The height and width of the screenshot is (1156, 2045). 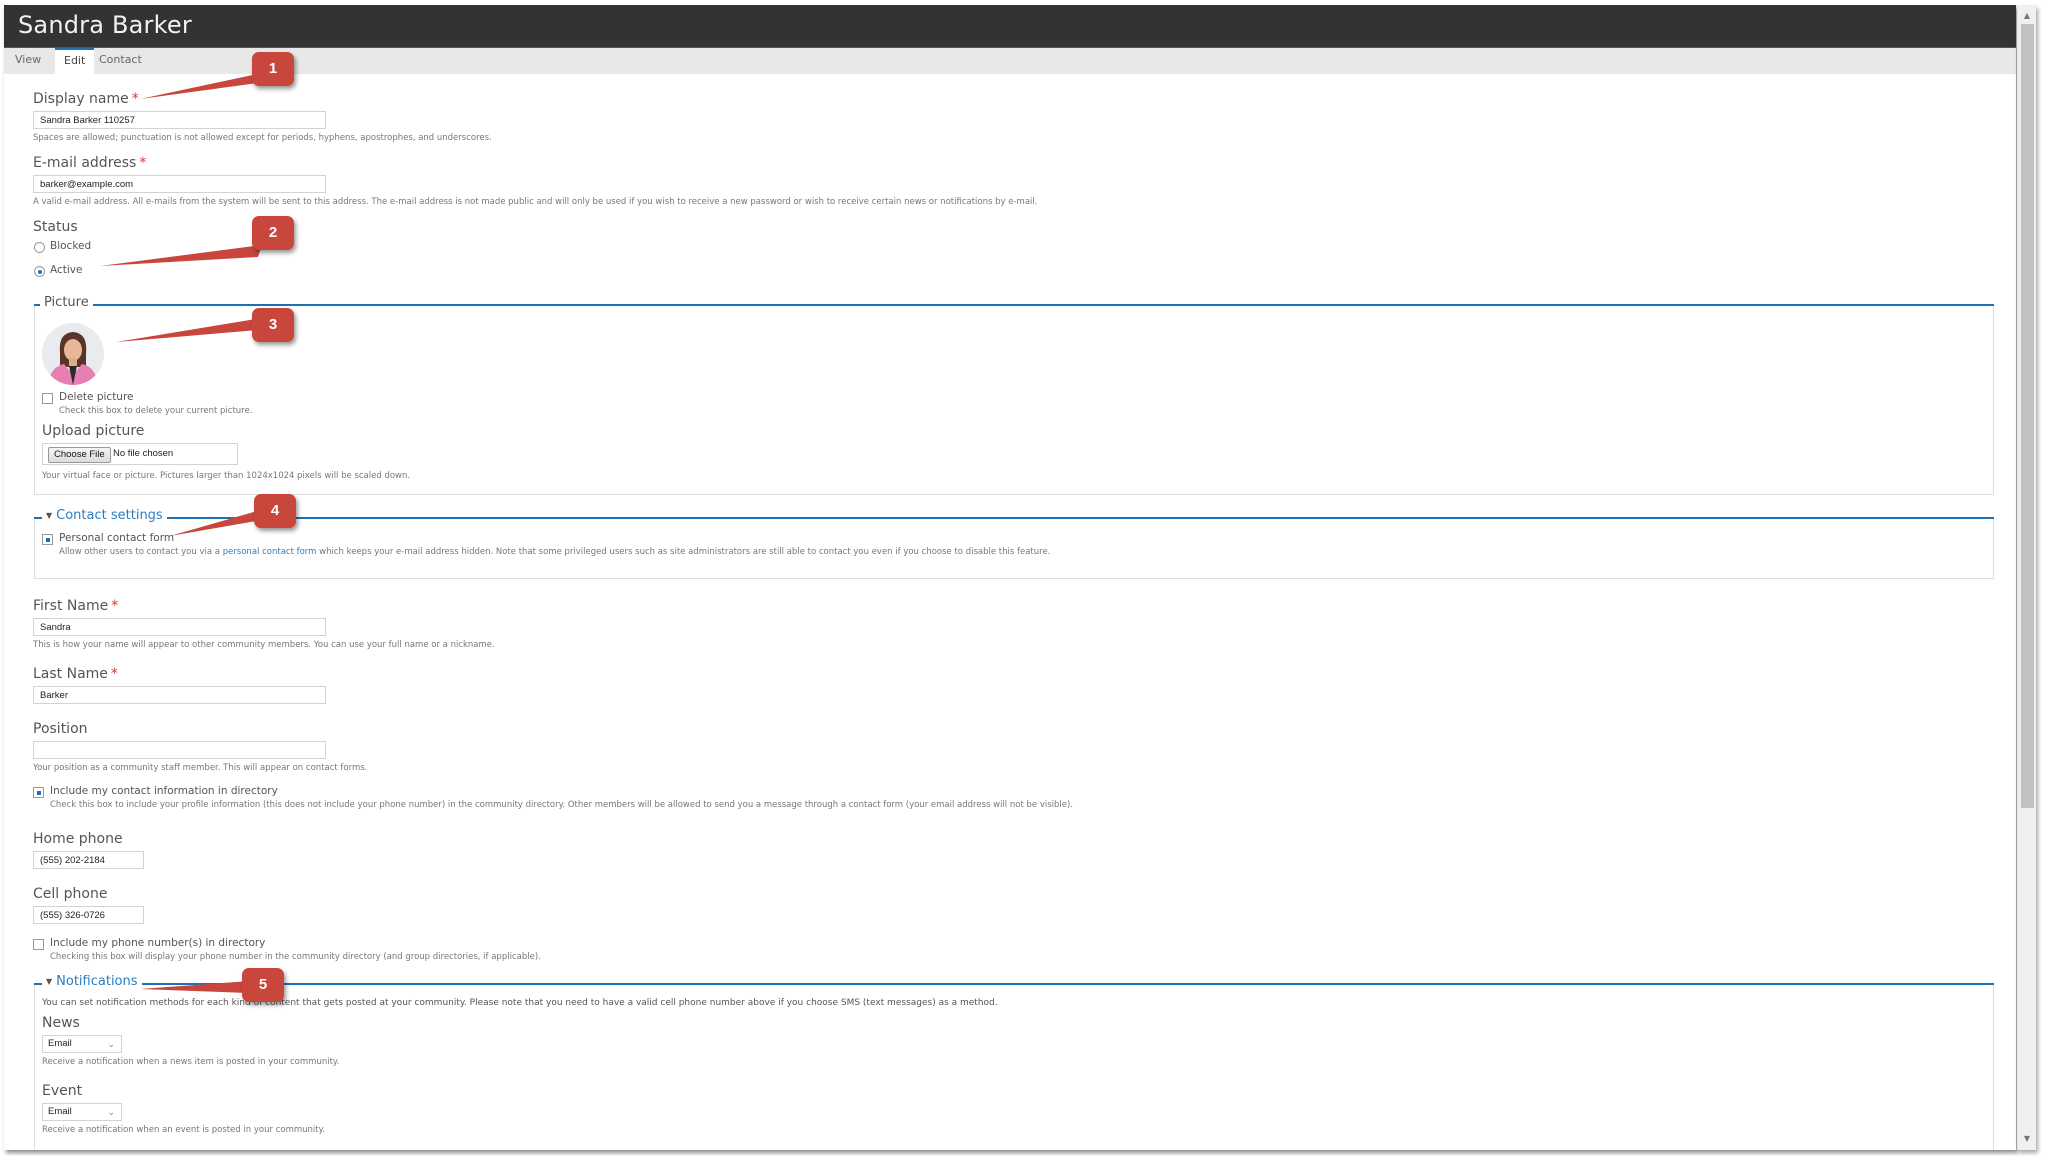 What do you see at coordinates (141, 552) in the screenshot?
I see `description-text: Allow other users to contact you via a` at bounding box center [141, 552].